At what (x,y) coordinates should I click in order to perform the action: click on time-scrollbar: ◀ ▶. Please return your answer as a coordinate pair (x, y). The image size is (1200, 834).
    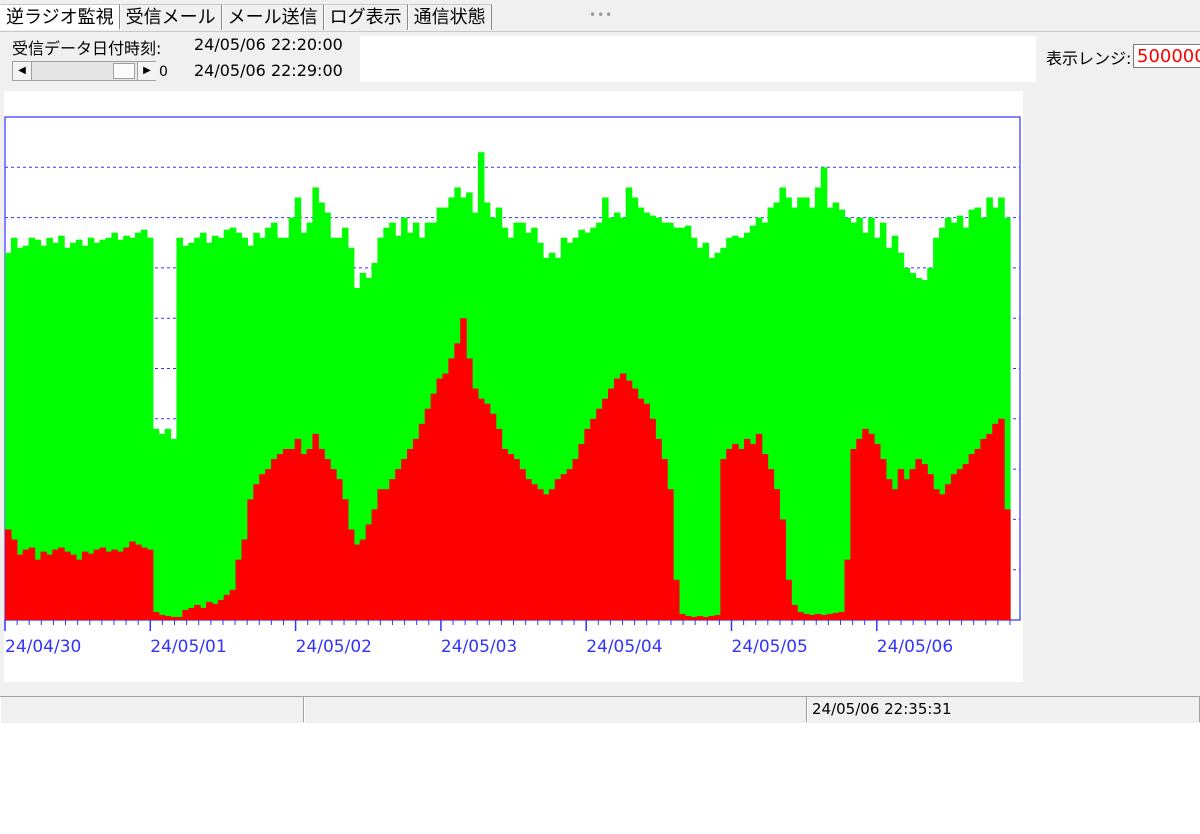
    Looking at the image, I should click on (84, 71).